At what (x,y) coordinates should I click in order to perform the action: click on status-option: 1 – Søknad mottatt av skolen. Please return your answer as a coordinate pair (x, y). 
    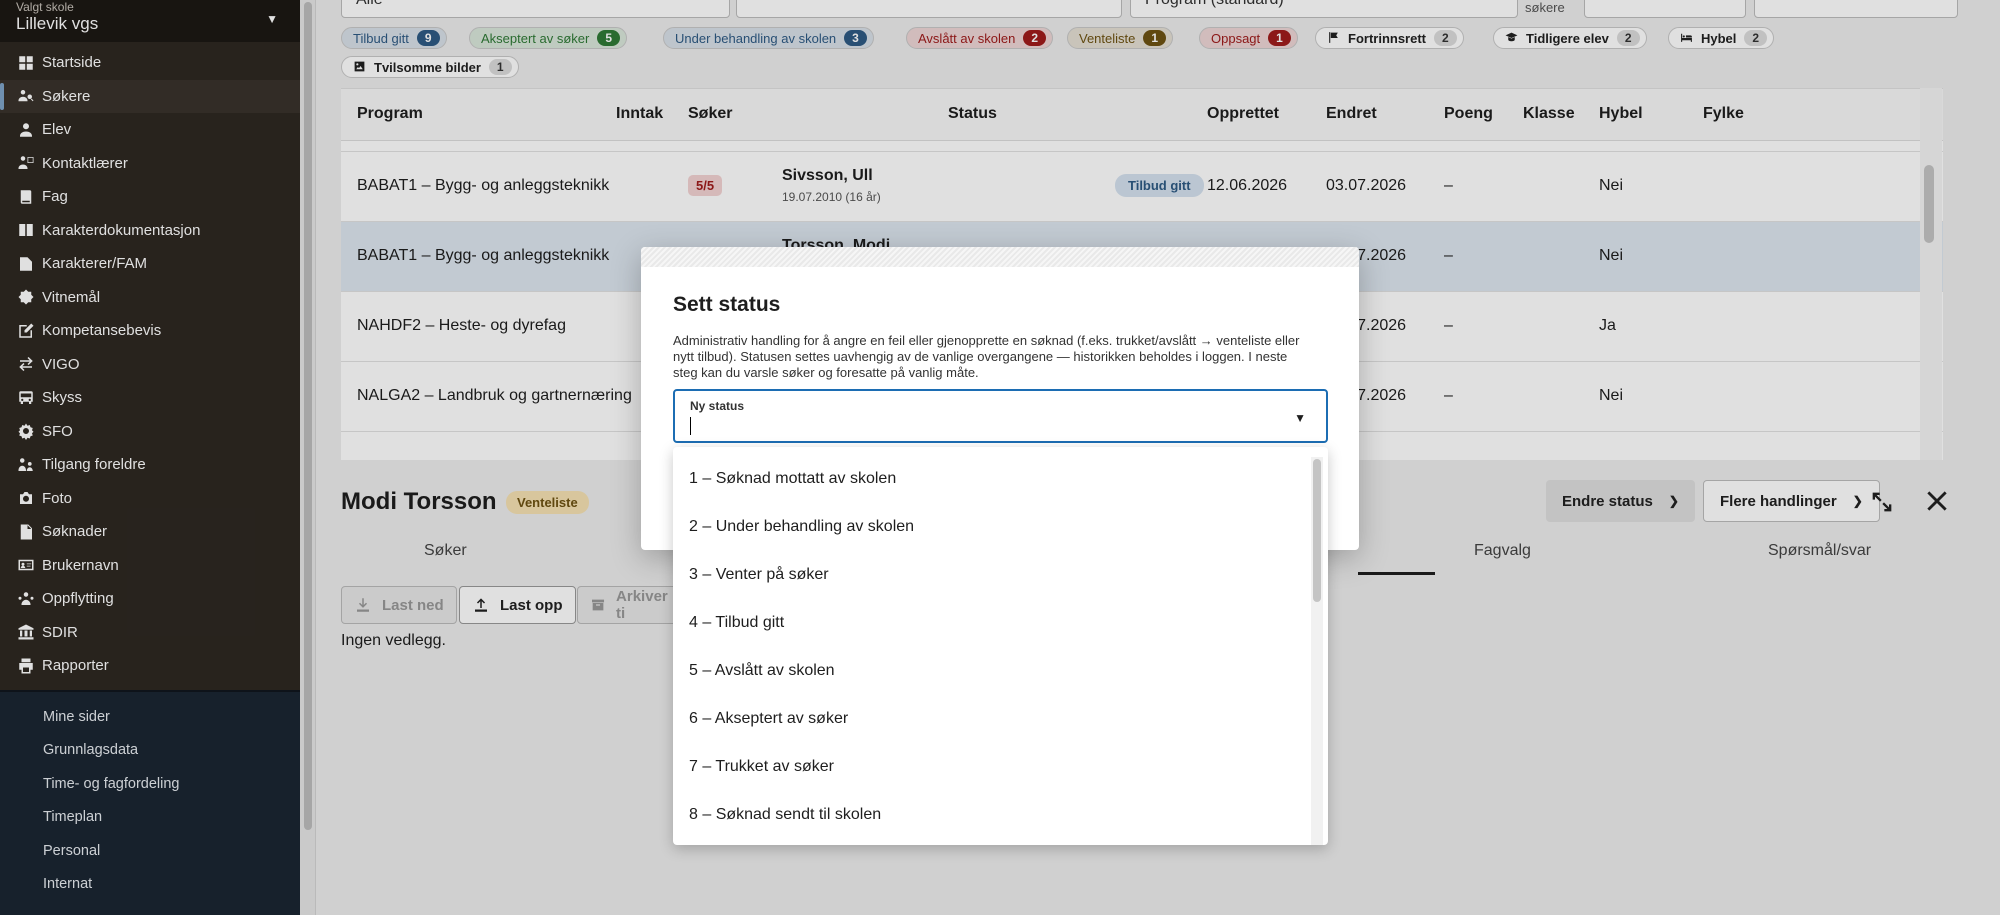
    Looking at the image, I should click on (792, 479).